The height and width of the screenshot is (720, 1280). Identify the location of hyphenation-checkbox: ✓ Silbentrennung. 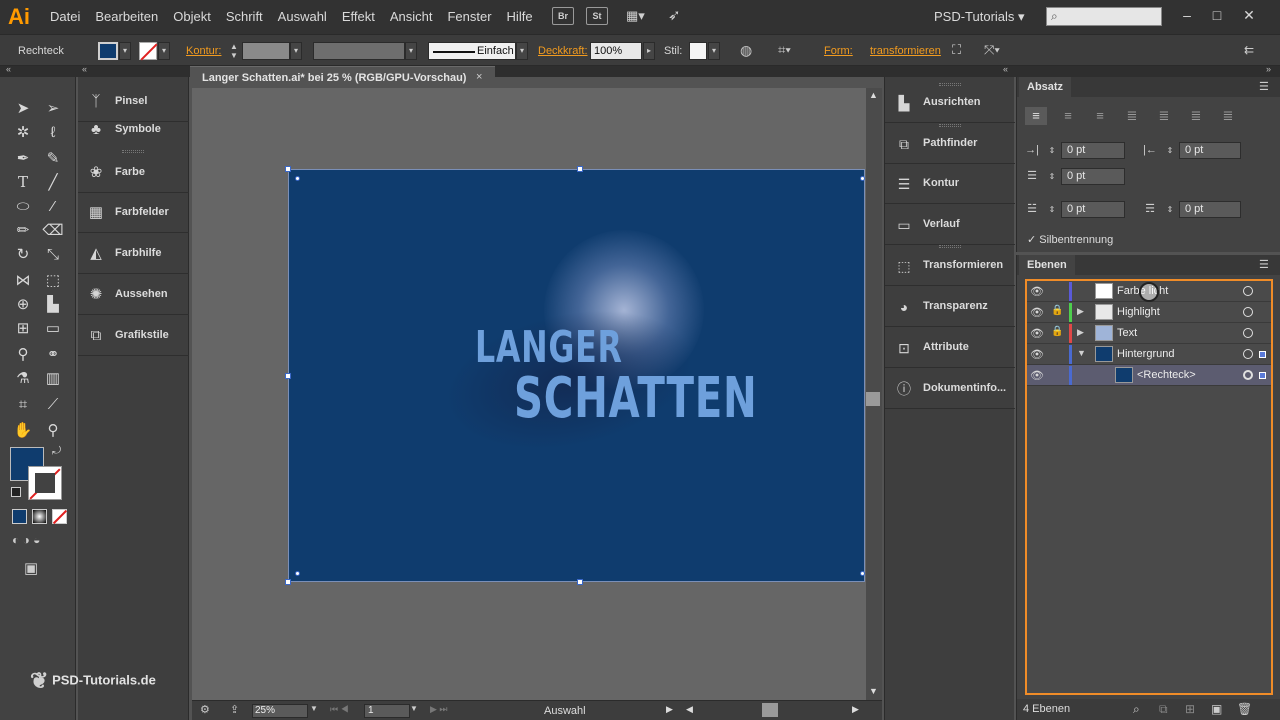
(1070, 239).